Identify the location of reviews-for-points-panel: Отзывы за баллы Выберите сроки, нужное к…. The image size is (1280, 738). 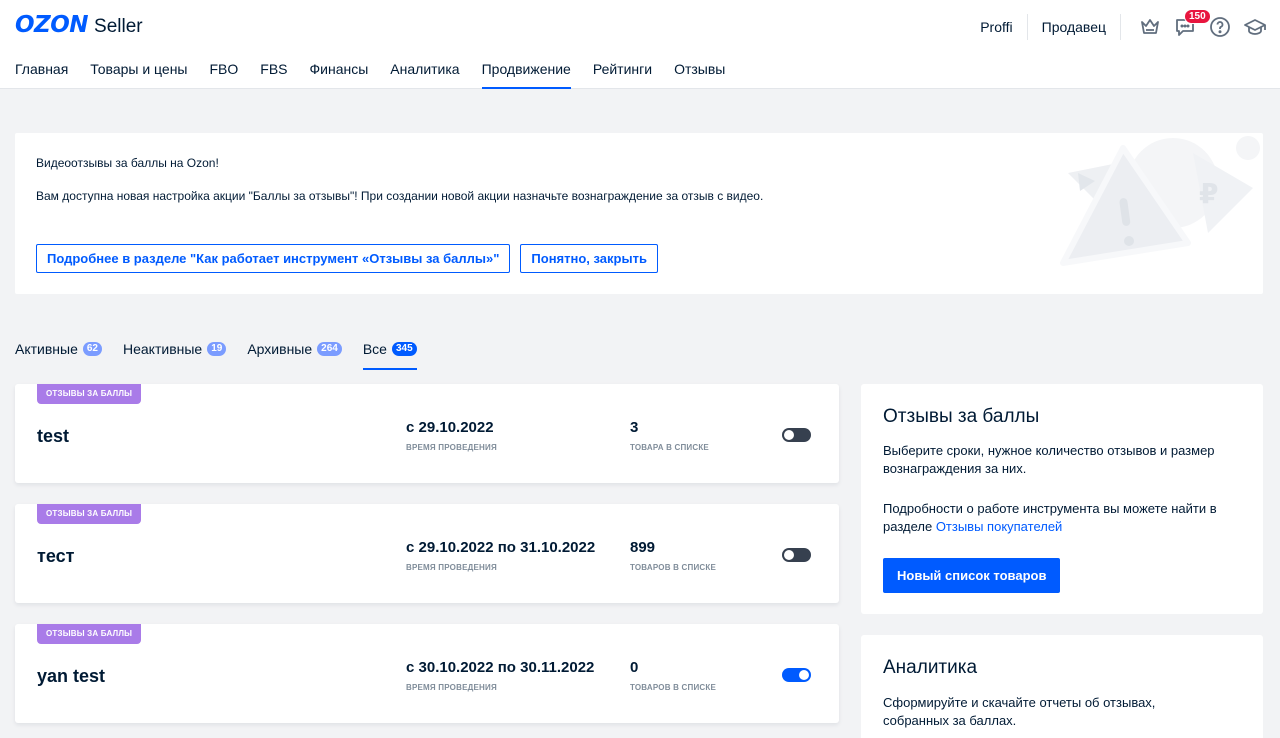
(1062, 499).